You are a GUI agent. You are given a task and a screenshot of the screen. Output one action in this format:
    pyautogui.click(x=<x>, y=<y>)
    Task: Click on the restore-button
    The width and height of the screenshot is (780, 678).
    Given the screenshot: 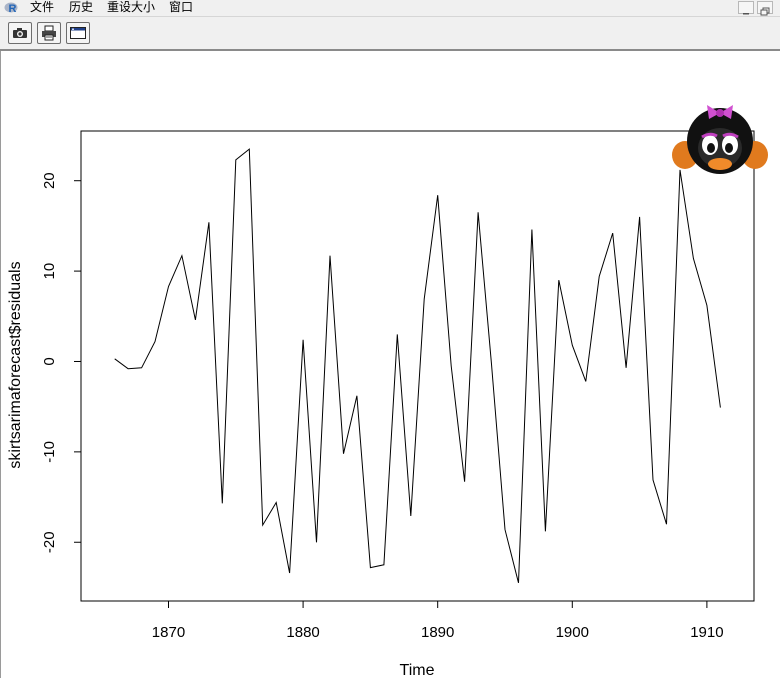 What is the action you would take?
    pyautogui.click(x=765, y=8)
    